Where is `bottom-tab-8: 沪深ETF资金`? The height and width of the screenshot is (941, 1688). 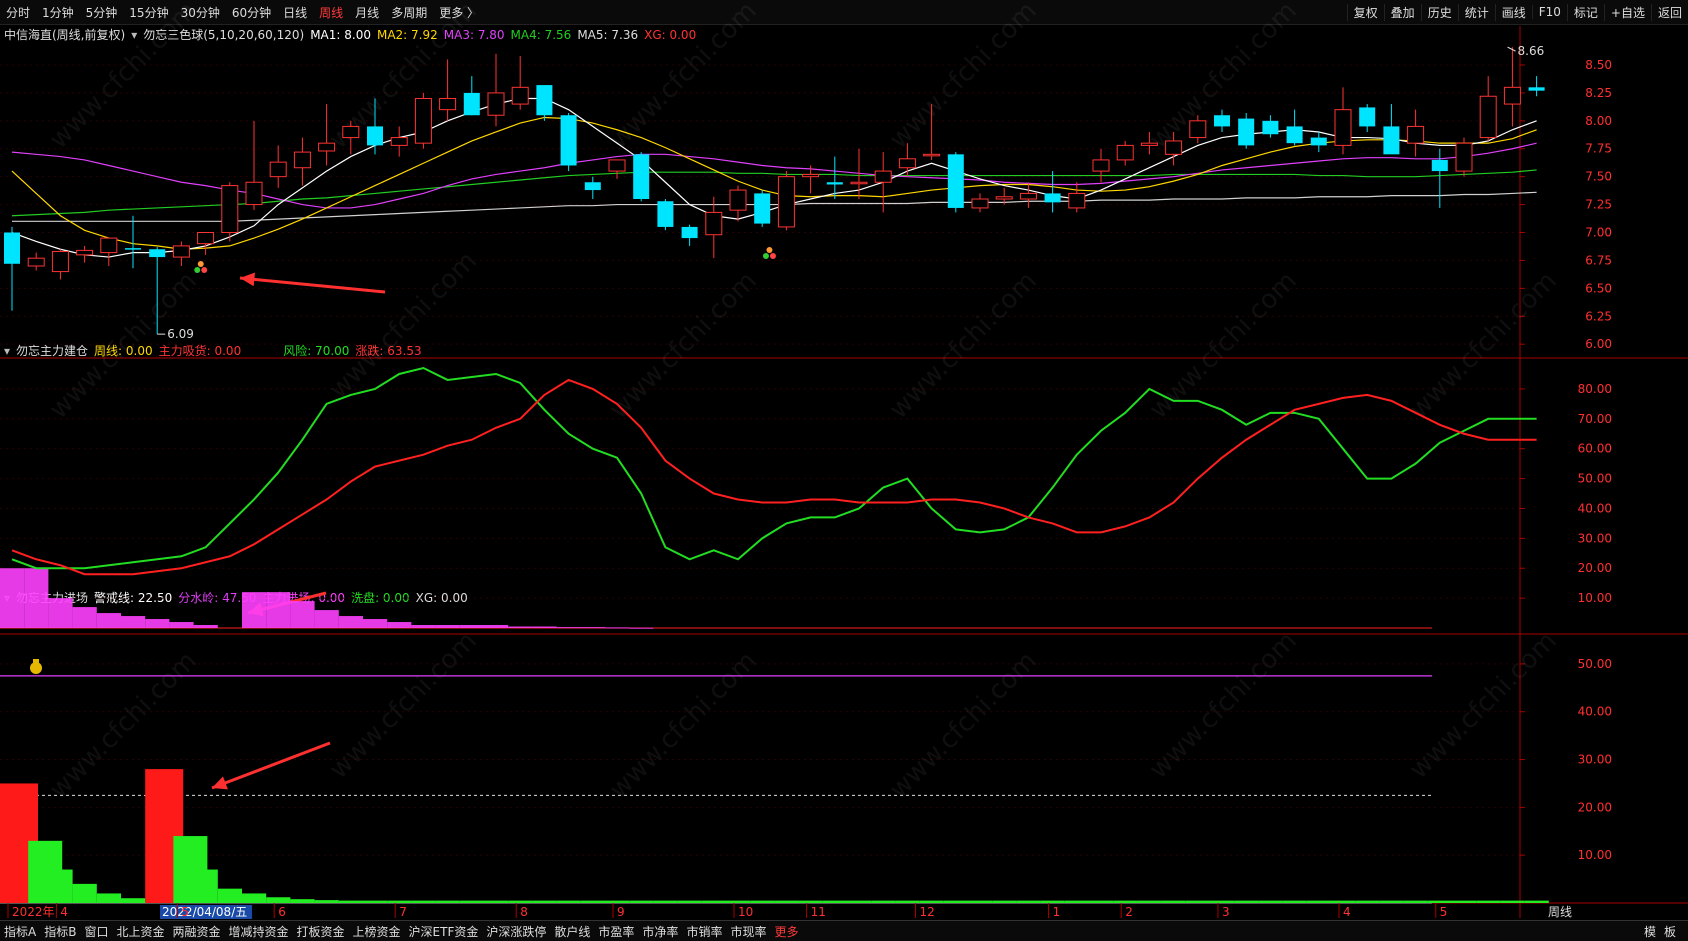 bottom-tab-8: 沪深ETF资金 is located at coordinates (444, 931).